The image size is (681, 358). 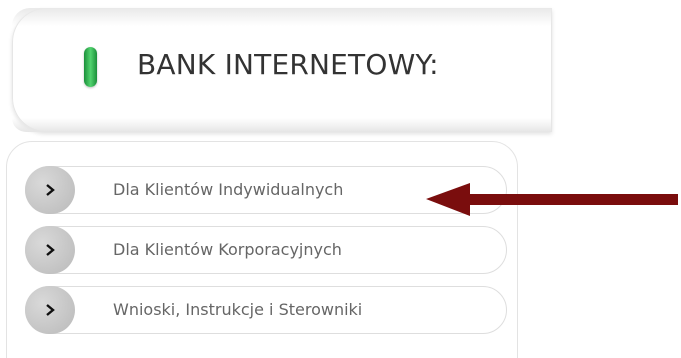 I want to click on menu-item-corporate-clients: Dla Klientów Korporacyjnych, so click(x=266, y=250).